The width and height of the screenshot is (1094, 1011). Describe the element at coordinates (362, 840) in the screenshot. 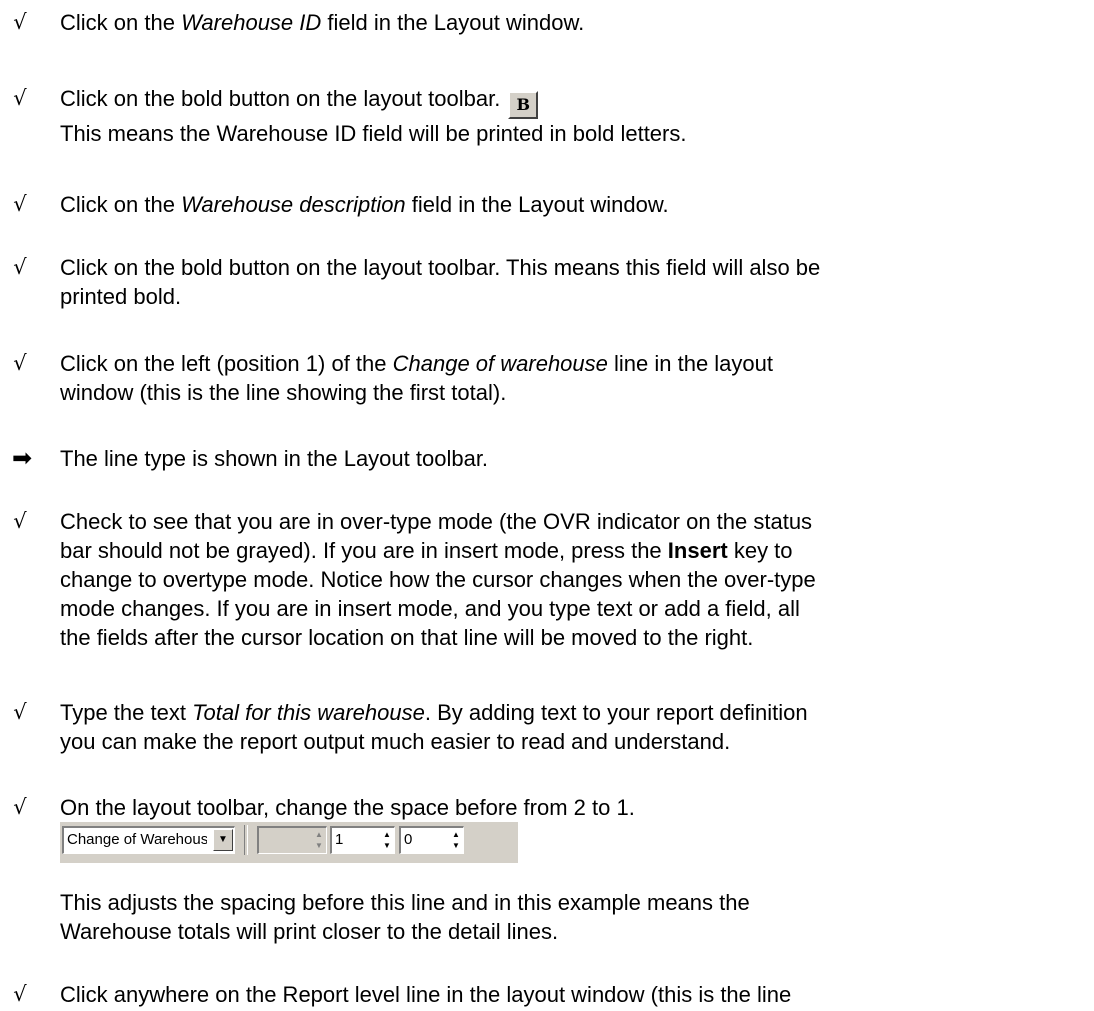

I see `space-before-spinner: 1 ▲ ▼` at that location.